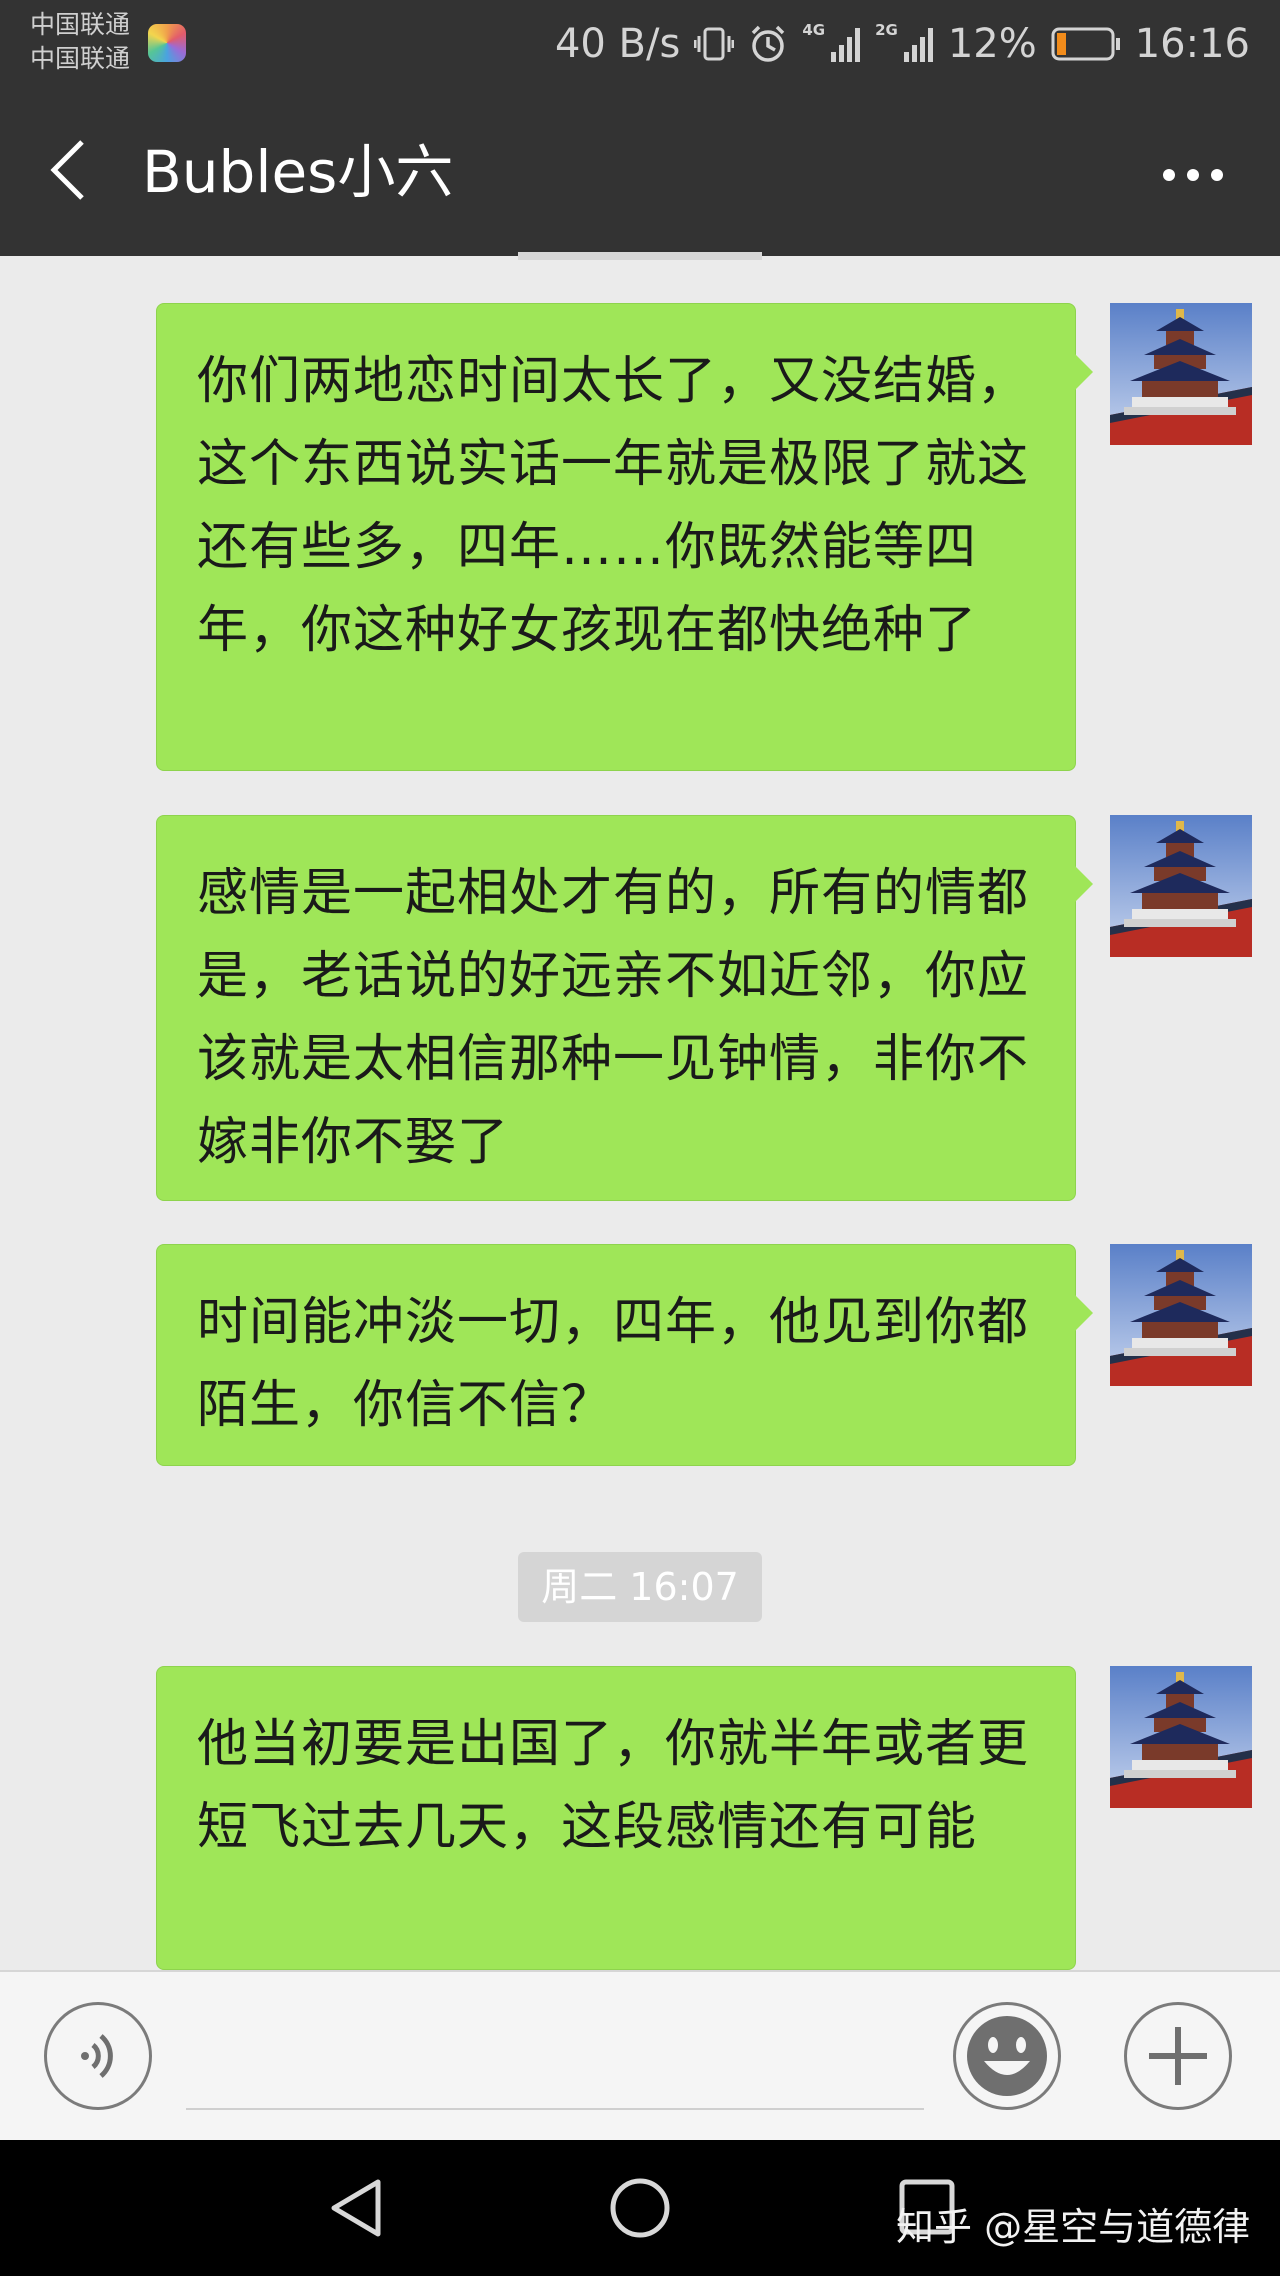 Image resolution: width=1280 pixels, height=2276 pixels. I want to click on app-notification-icon, so click(167, 43).